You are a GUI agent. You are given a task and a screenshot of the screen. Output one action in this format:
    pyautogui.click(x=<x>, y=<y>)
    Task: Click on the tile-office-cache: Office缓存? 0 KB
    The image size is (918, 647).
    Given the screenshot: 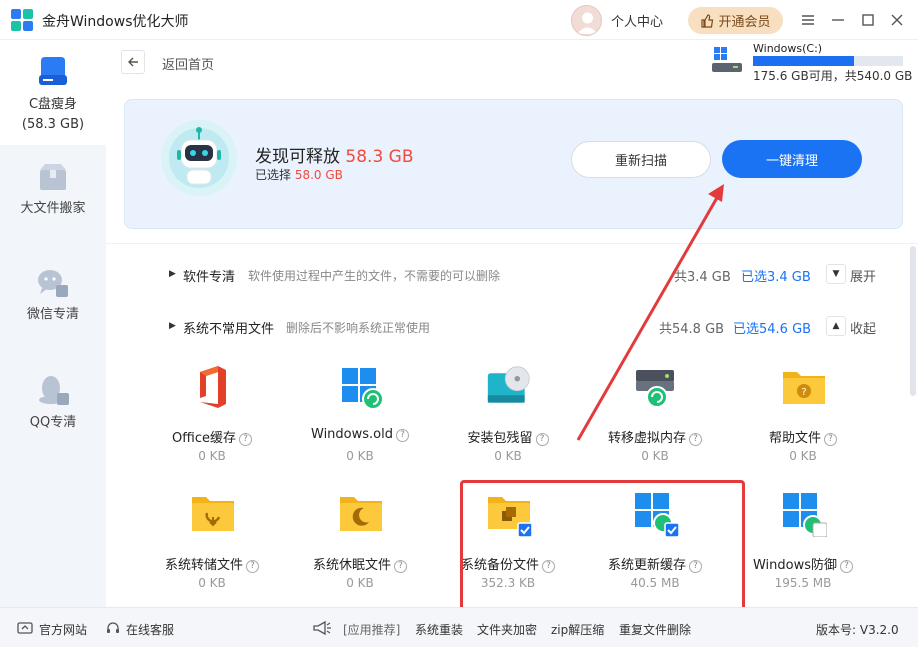 What is the action you would take?
    pyautogui.click(x=212, y=419)
    